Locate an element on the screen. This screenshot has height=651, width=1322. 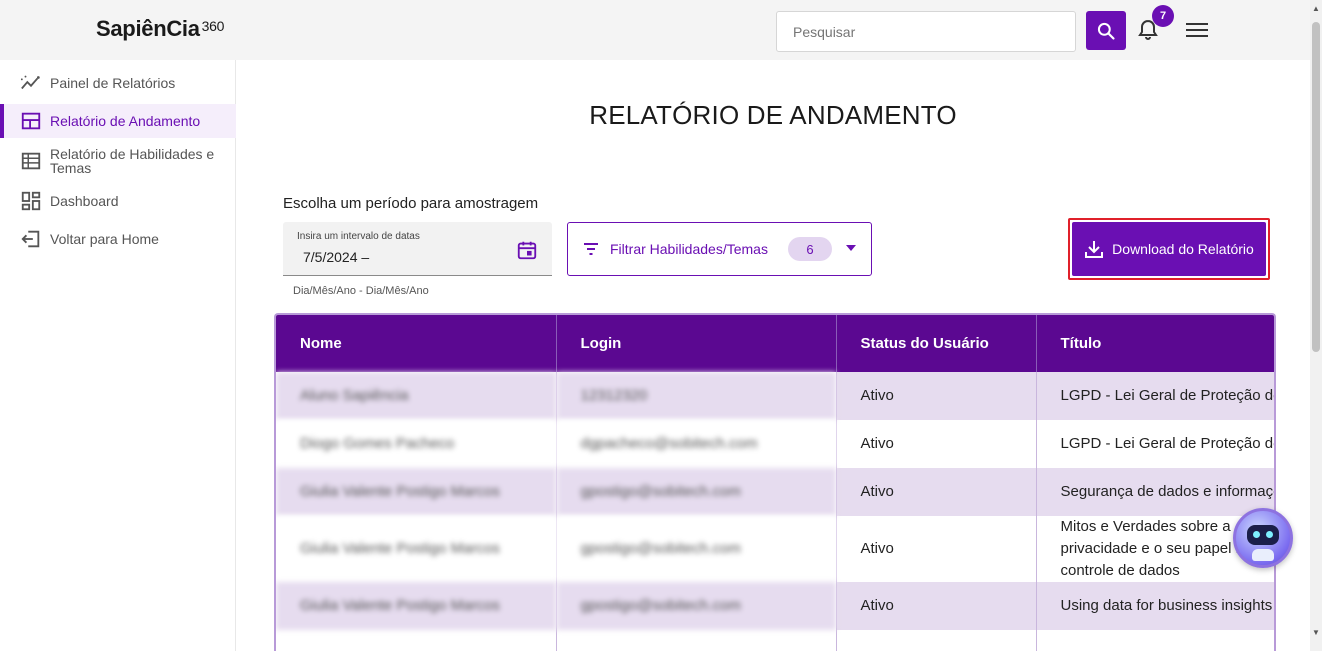
chevron-down-icon is located at coordinates (851, 248).